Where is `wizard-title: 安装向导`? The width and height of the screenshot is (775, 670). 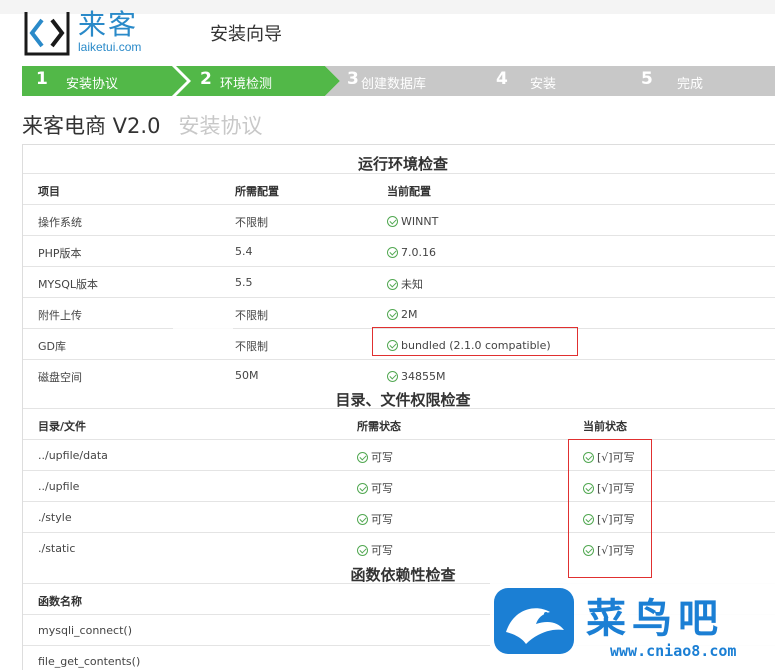 wizard-title: 安装向导 is located at coordinates (246, 34).